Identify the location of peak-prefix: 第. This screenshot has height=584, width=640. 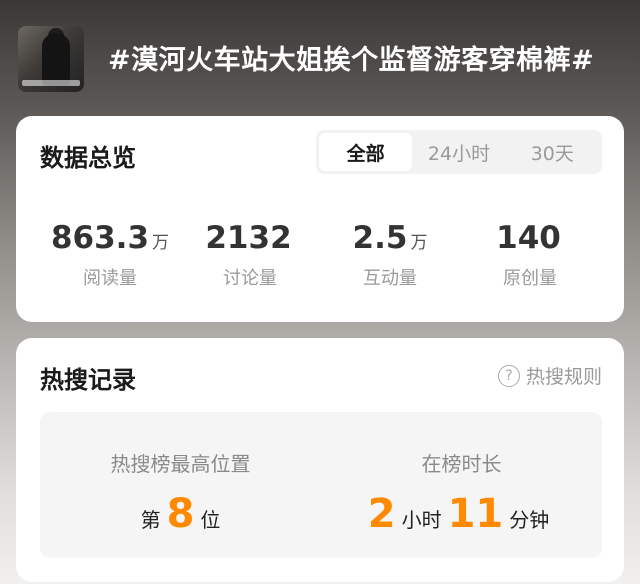
(150, 520).